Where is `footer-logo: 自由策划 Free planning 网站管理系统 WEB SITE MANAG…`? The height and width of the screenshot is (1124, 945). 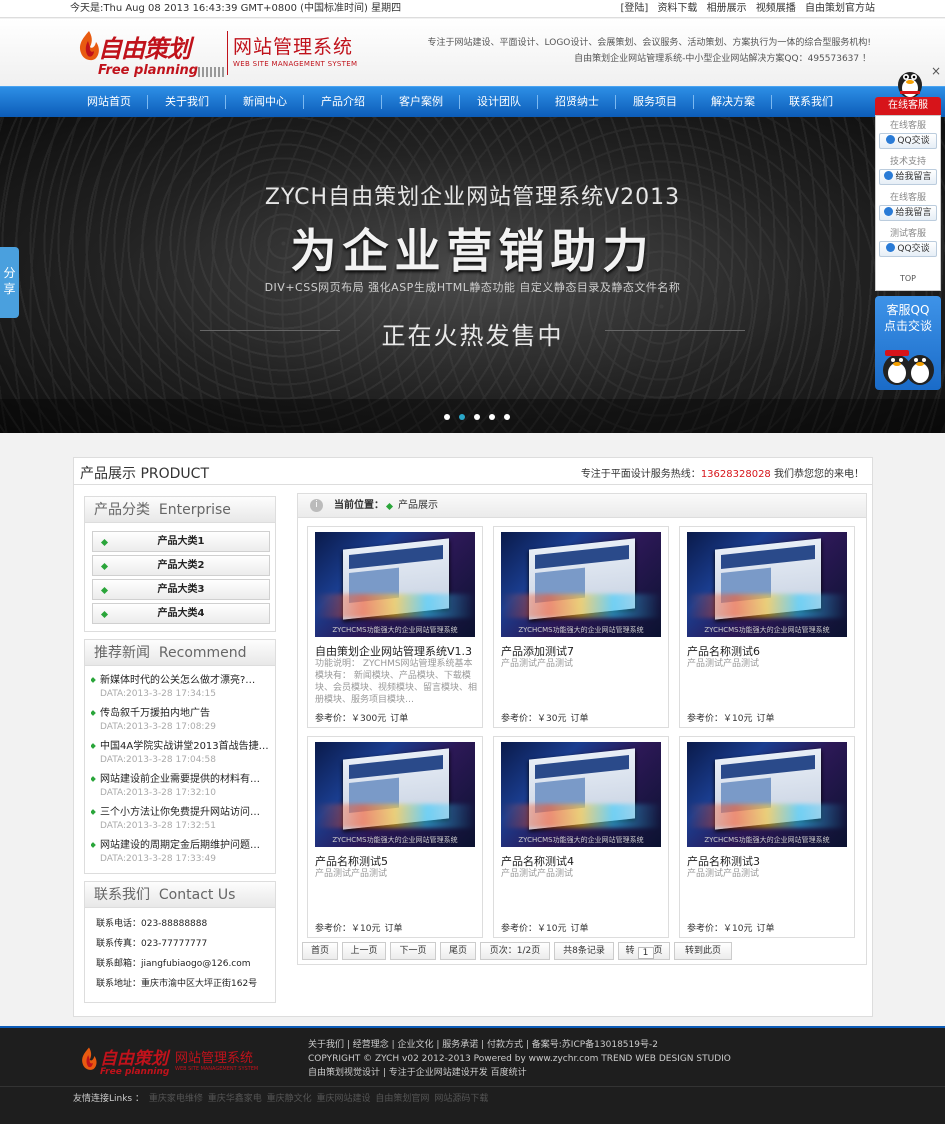 footer-logo: 自由策划 Free planning 网站管理系统 WEB SITE MANAG… is located at coordinates (173, 1061).